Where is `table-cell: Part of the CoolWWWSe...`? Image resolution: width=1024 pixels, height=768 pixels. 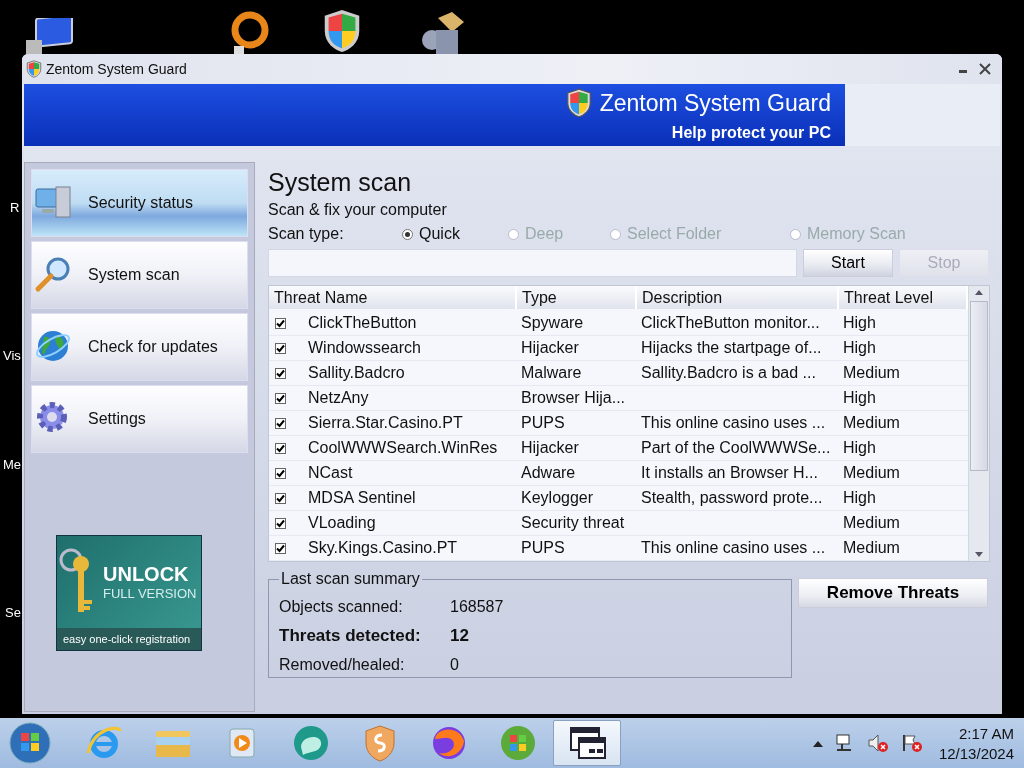
table-cell: Part of the CoolWWWSe... is located at coordinates (736, 448).